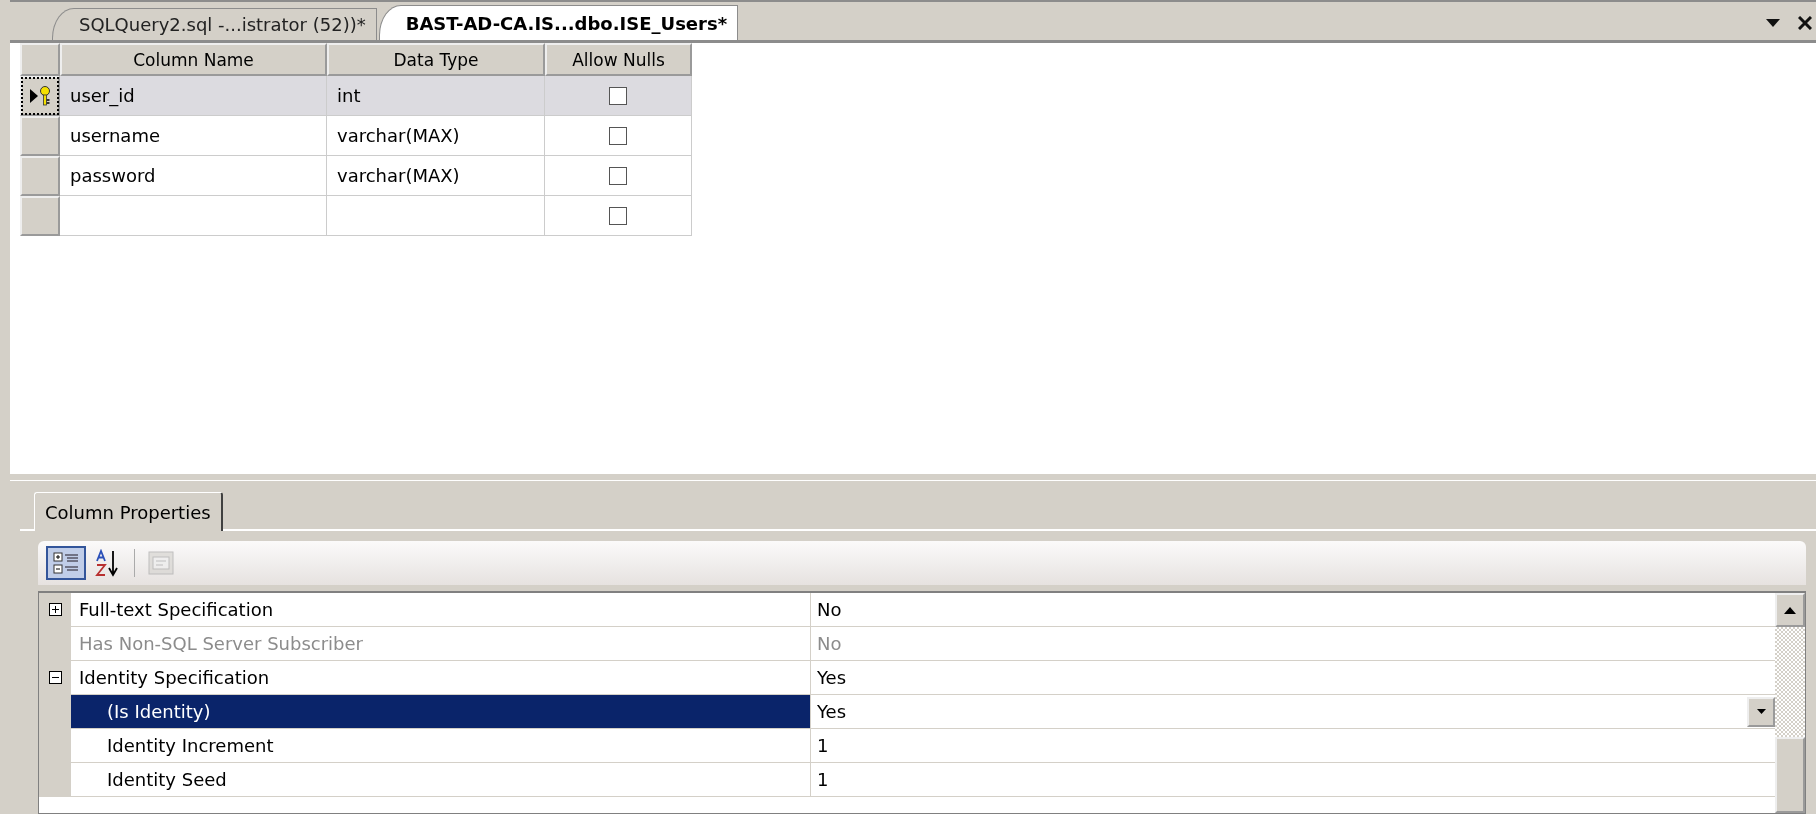  Describe the element at coordinates (40, 59) in the screenshot. I see `header-corner` at that location.